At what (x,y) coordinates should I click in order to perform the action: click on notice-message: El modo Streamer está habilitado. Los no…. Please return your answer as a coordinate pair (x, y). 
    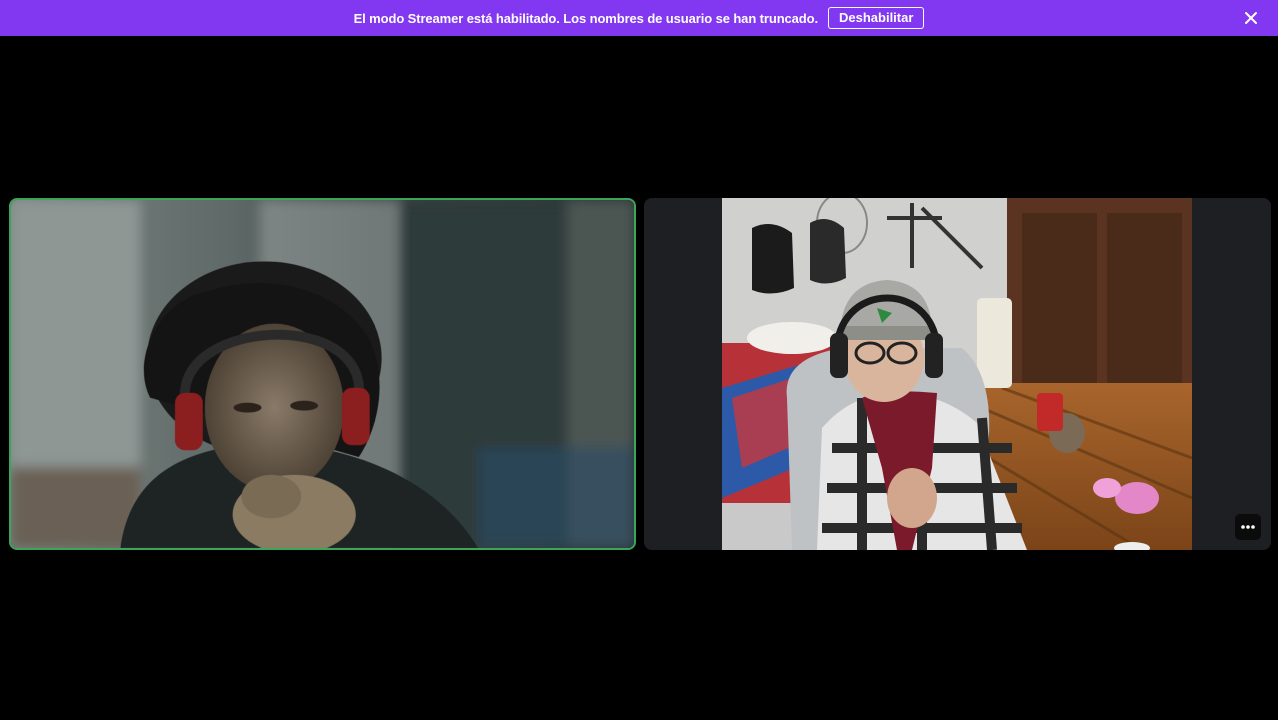
    Looking at the image, I should click on (586, 18).